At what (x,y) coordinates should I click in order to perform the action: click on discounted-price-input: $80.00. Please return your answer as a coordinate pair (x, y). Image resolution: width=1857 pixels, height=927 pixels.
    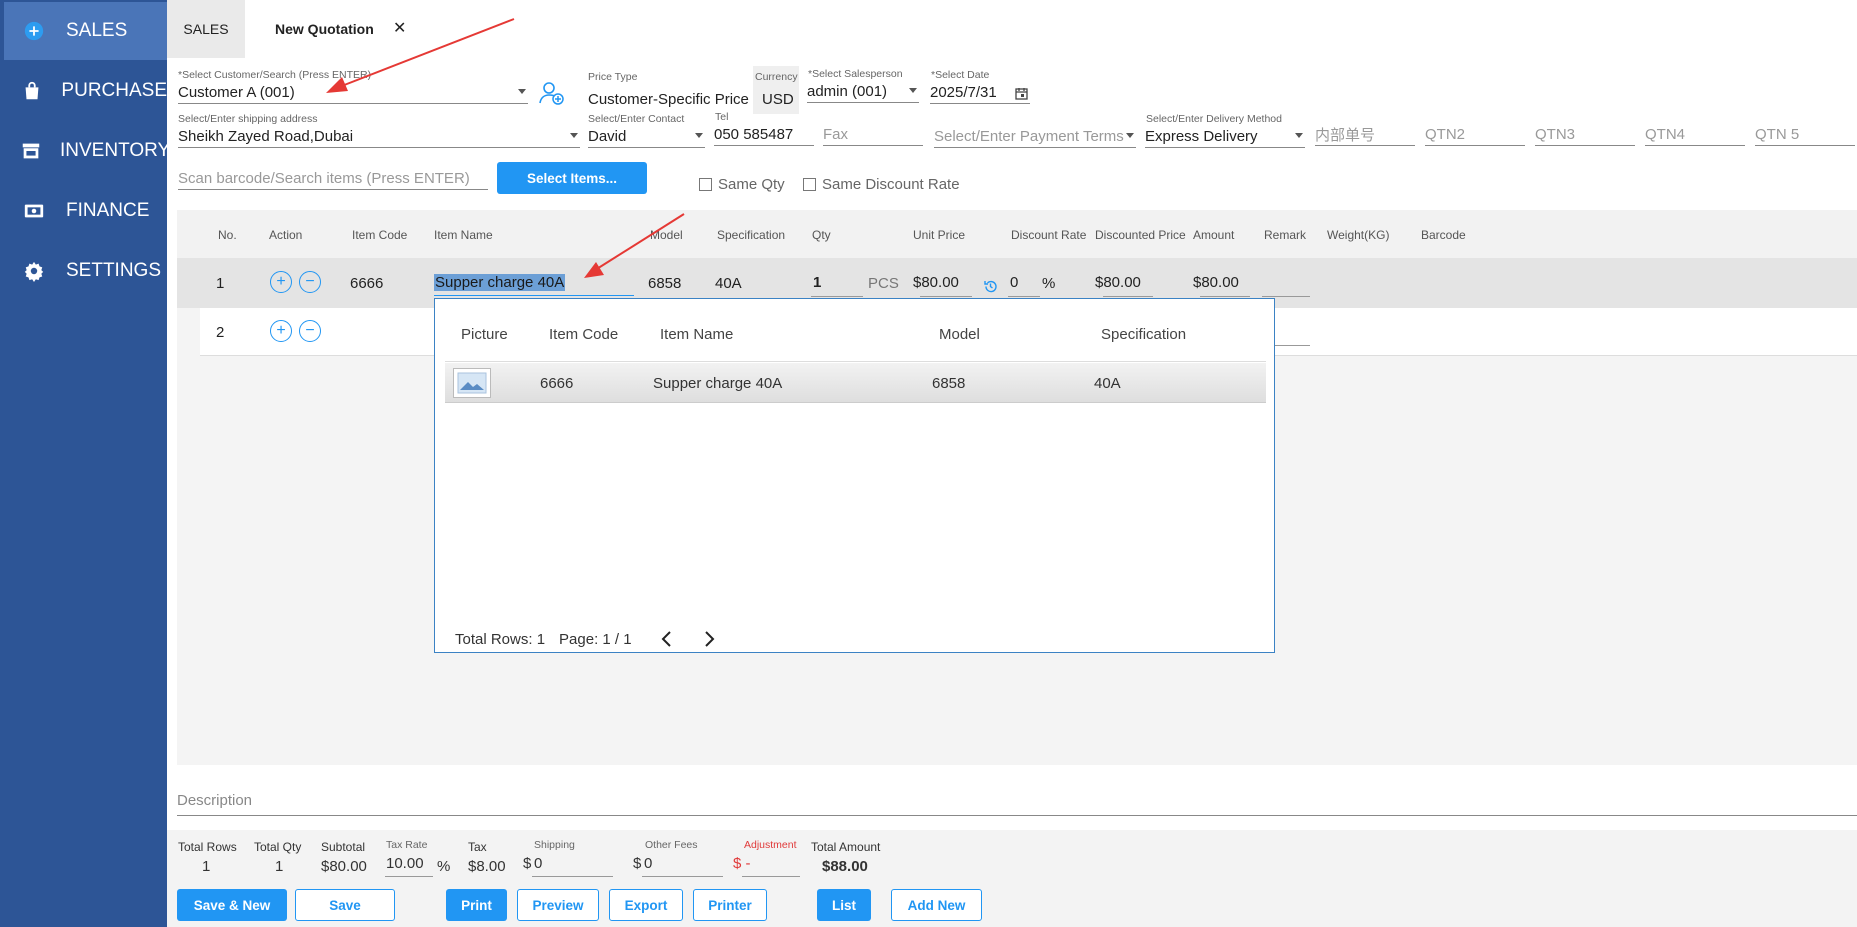
    Looking at the image, I should click on (1118, 282).